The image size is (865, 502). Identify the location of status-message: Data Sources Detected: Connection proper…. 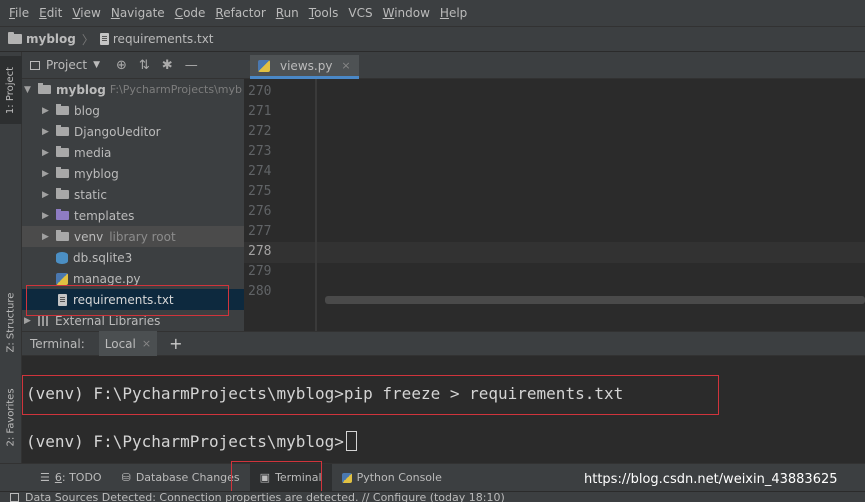
(257, 497).